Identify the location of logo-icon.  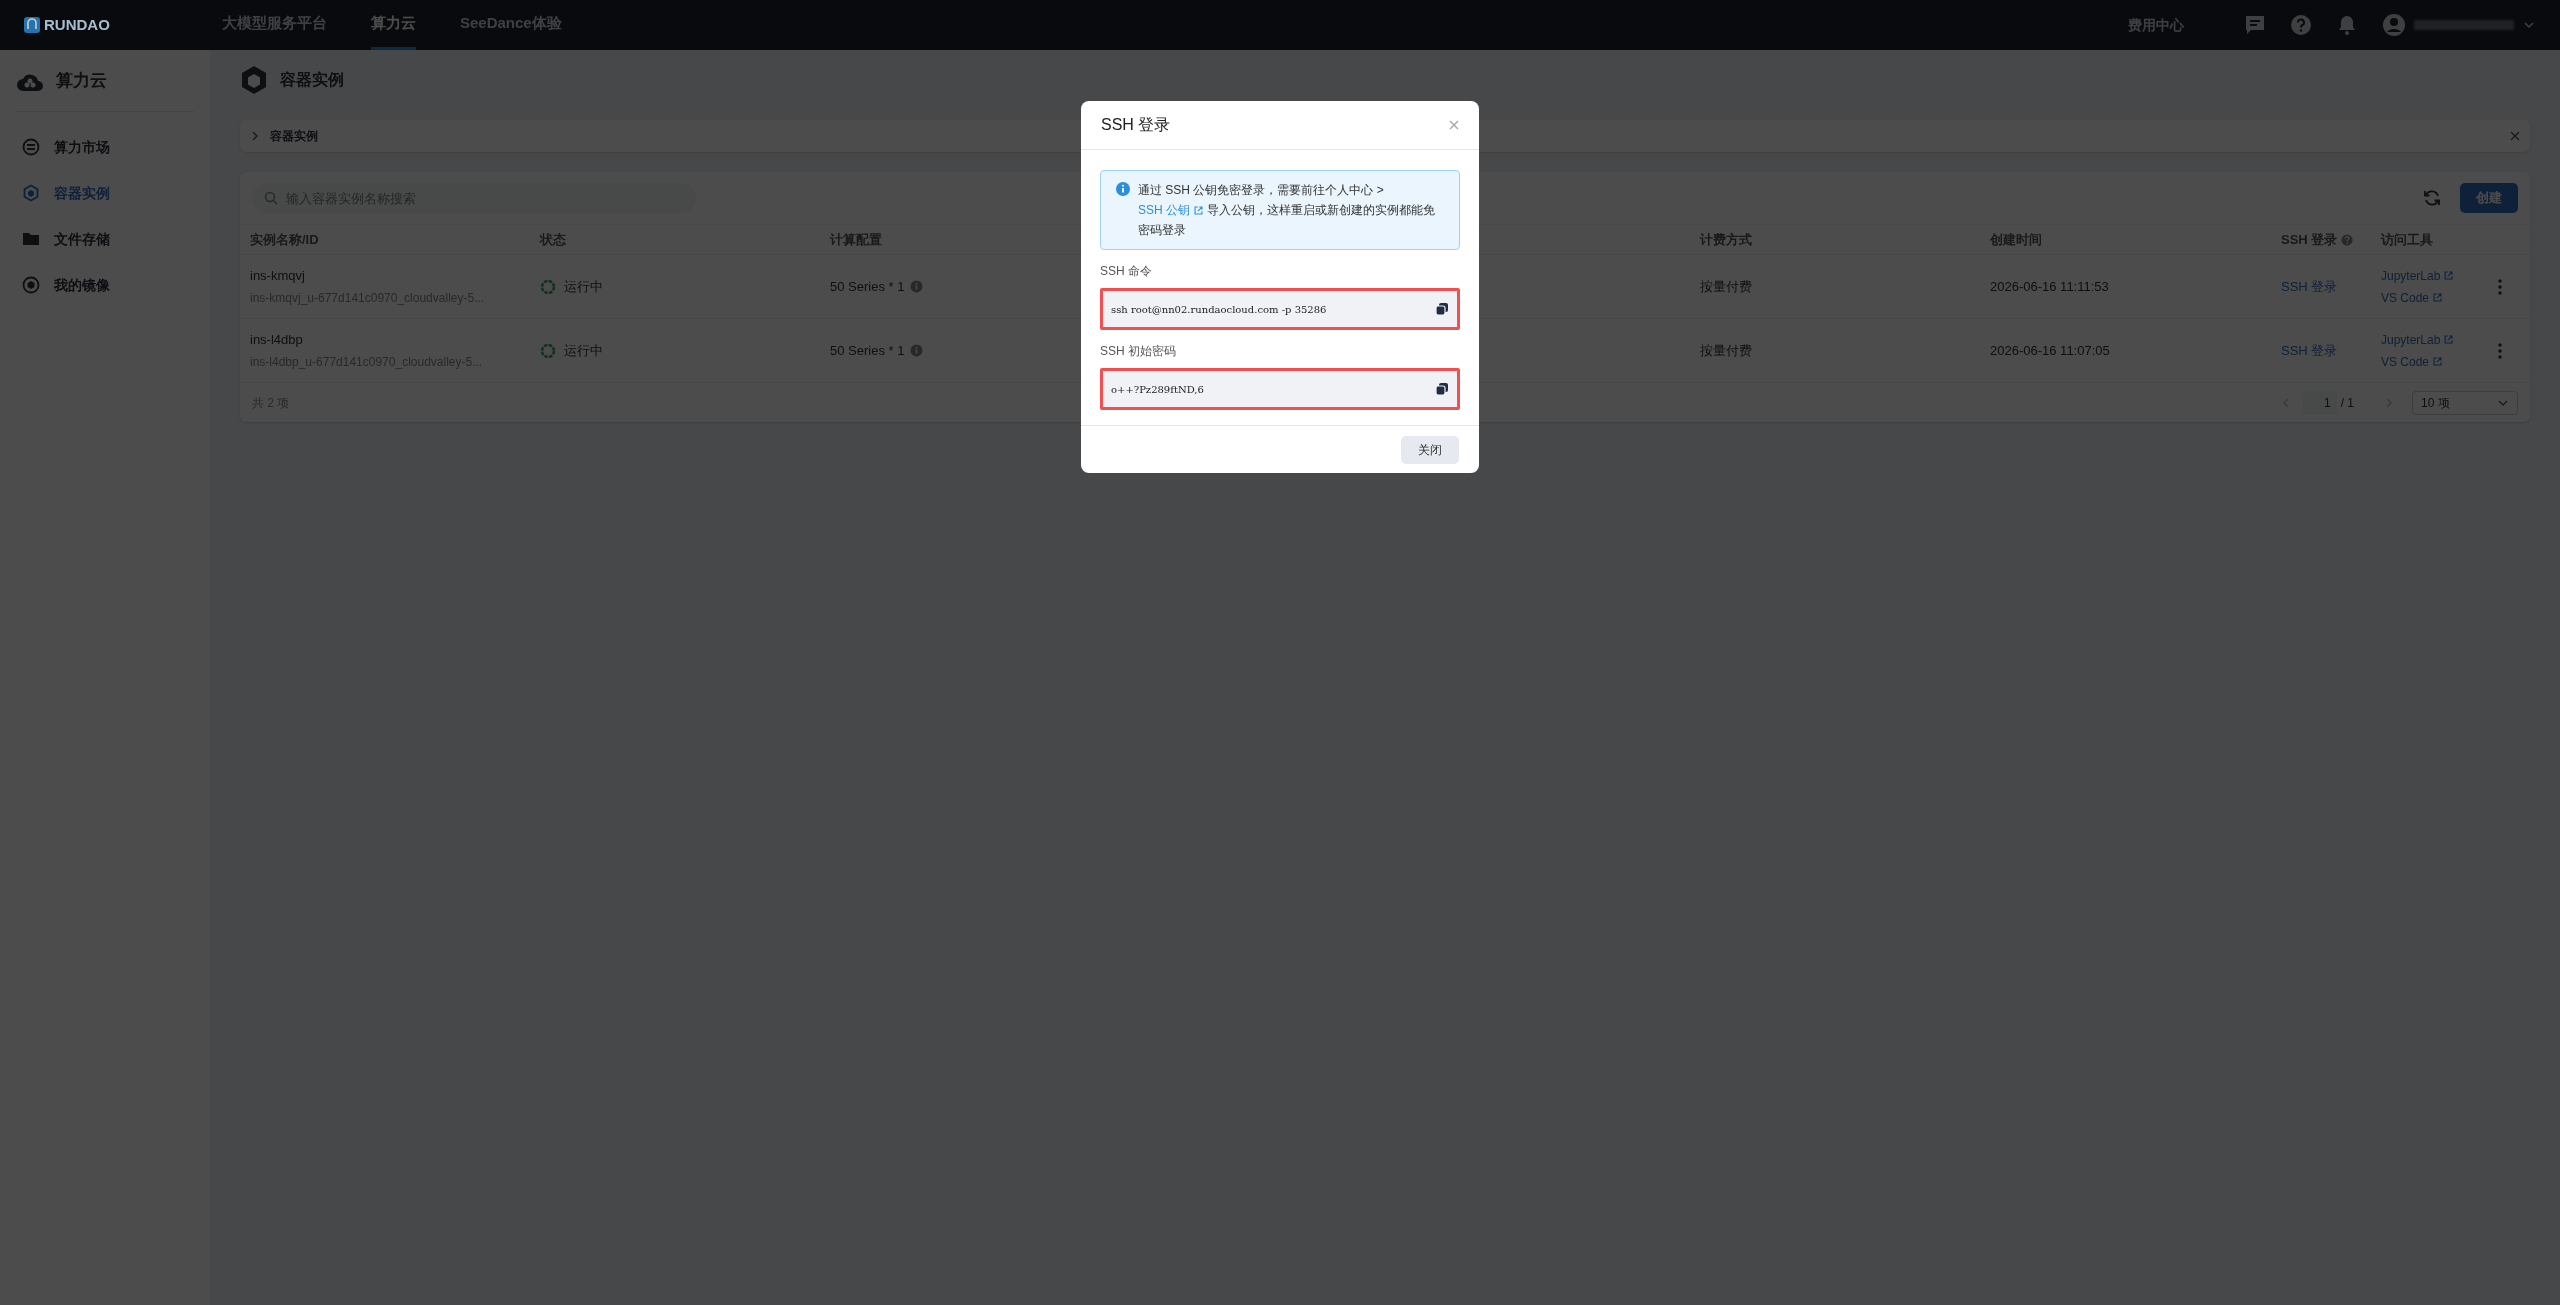
(32, 25).